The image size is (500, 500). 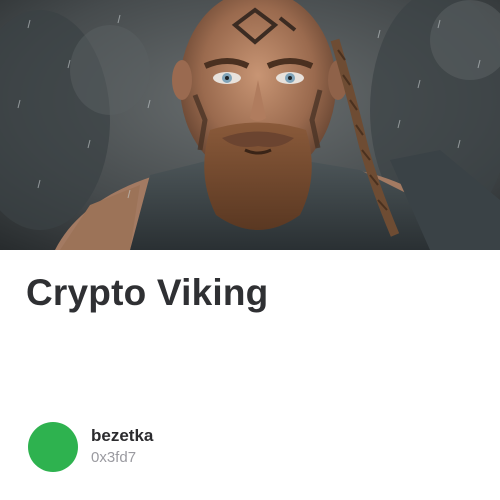 What do you see at coordinates (53, 447) in the screenshot?
I see `avatar` at bounding box center [53, 447].